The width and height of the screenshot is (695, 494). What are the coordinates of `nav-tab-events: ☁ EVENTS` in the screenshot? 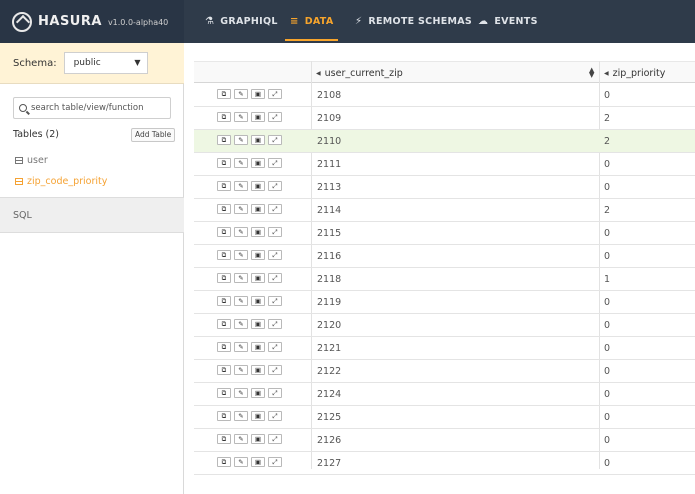 It's located at (508, 21).